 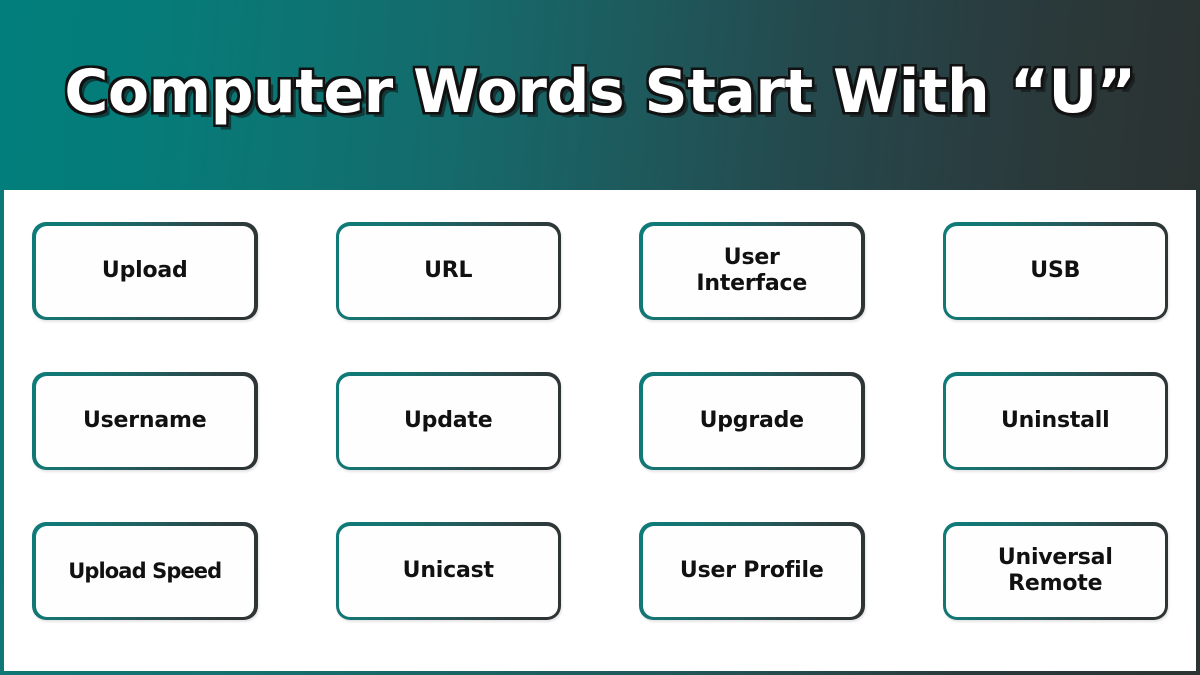 I want to click on word-card: Upload Speed, so click(x=145, y=571).